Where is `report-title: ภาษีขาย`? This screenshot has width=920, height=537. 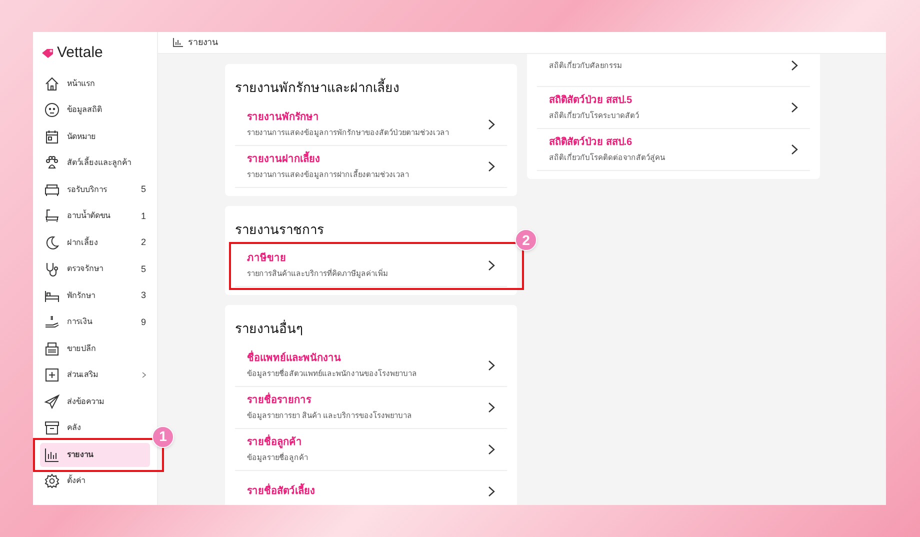 report-title: ภาษีขาย is located at coordinates (267, 258).